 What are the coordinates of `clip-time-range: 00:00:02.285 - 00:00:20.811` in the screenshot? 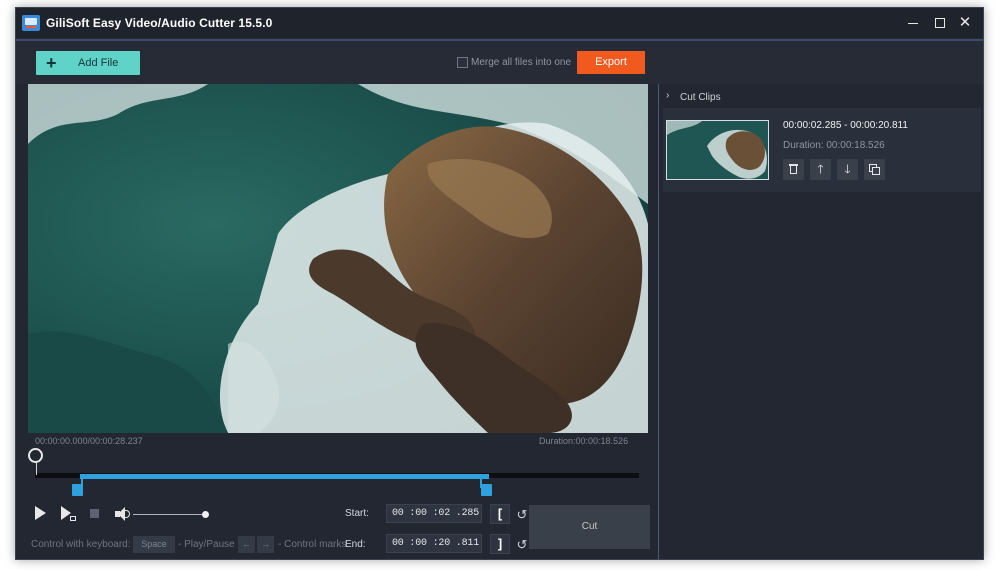 It's located at (845, 125).